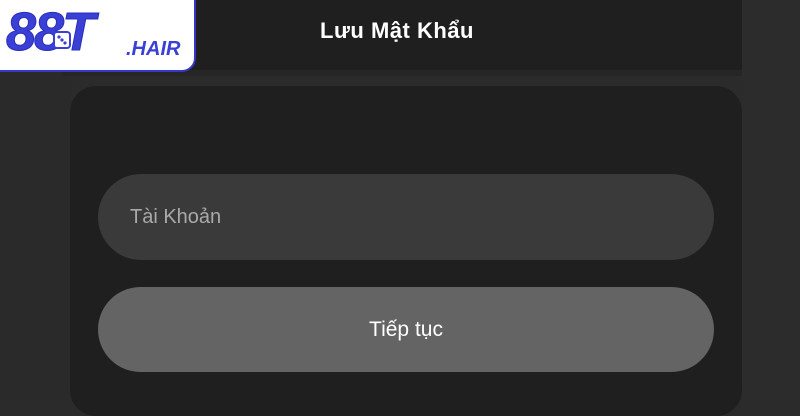 This screenshot has width=800, height=416. Describe the element at coordinates (771, 200) in the screenshot. I see `right-backdrop` at that location.